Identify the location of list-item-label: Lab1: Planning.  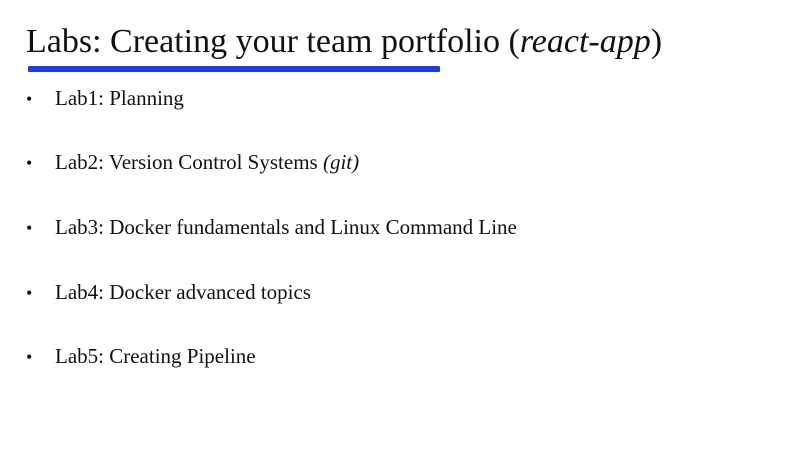
(119, 98).